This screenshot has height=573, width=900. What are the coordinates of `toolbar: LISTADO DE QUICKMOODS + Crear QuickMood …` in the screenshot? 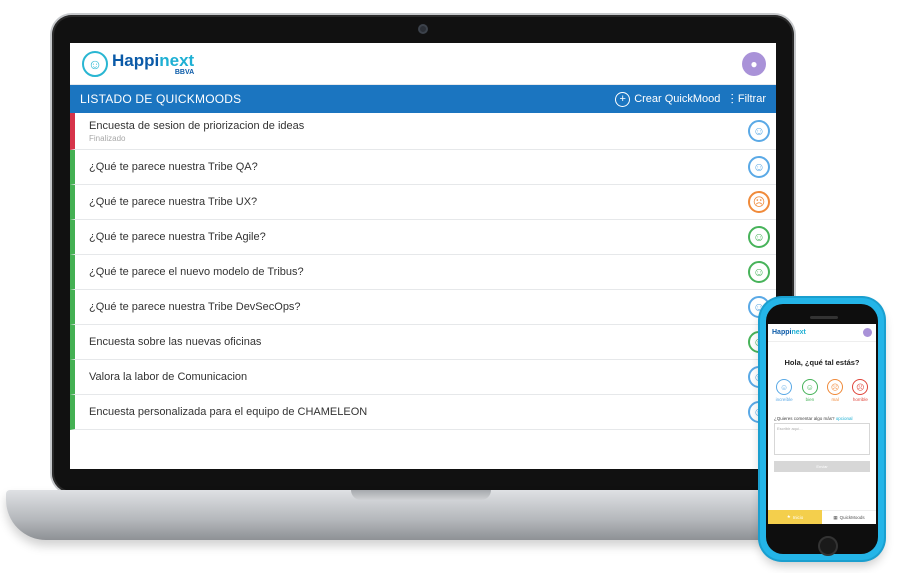 It's located at (423, 99).